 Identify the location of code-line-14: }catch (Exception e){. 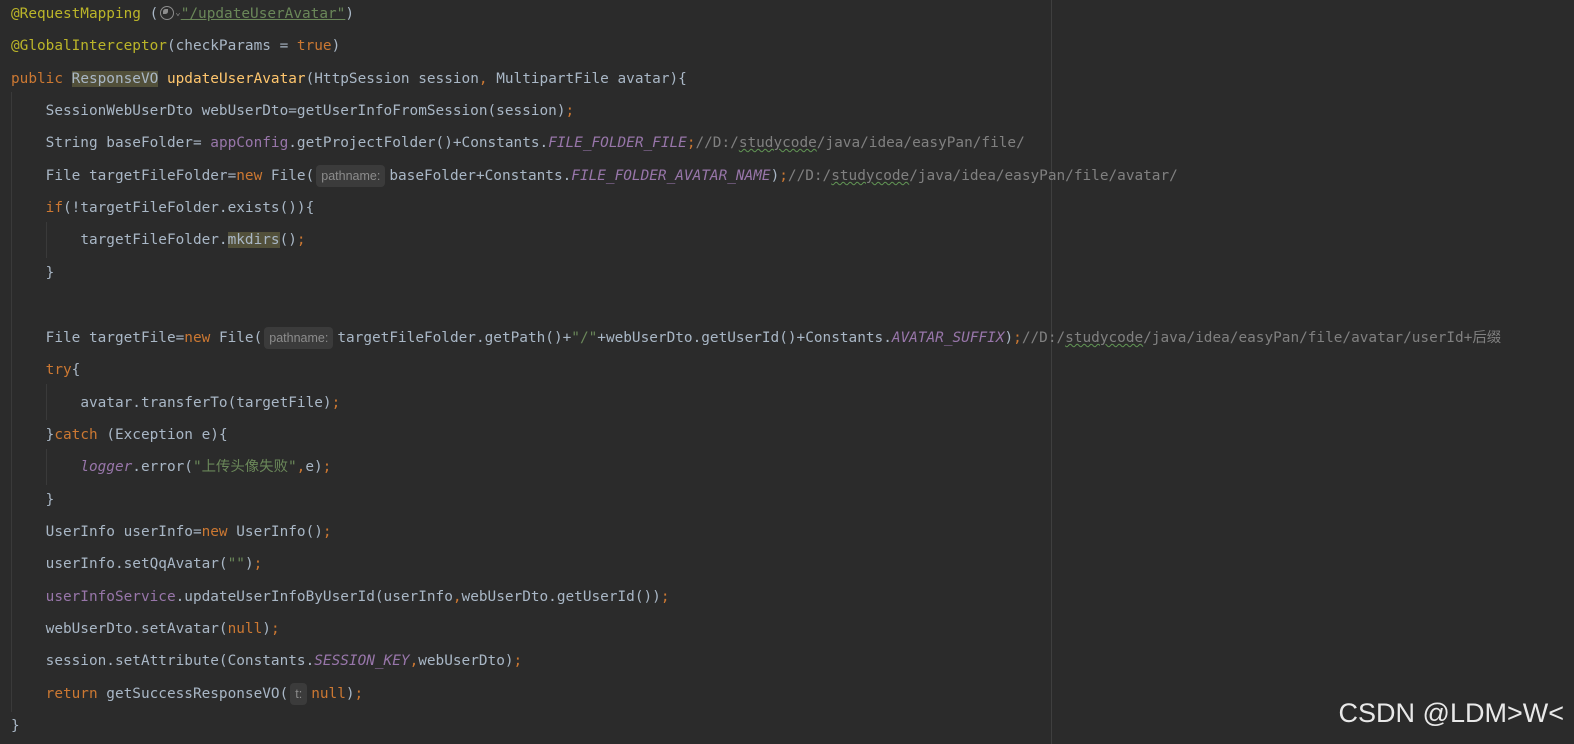
(119, 435).